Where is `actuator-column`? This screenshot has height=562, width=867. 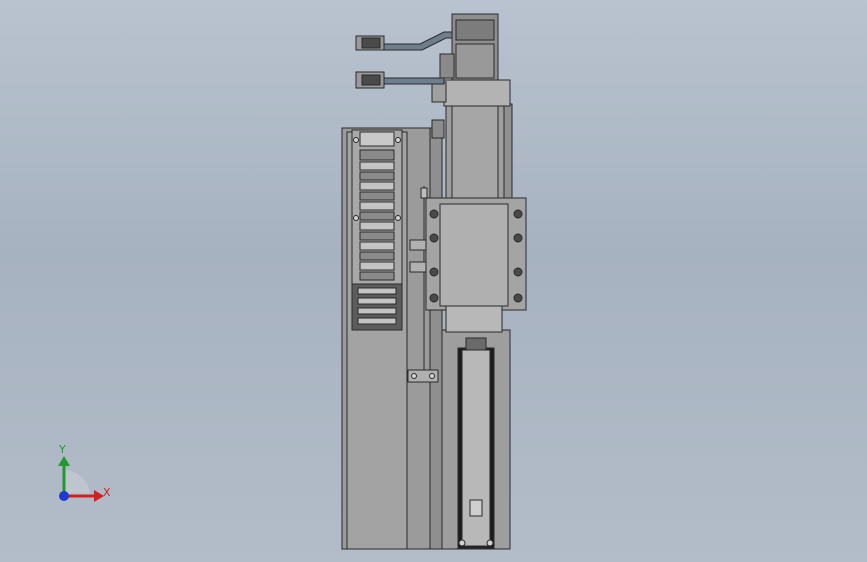 actuator-column is located at coordinates (476, 439).